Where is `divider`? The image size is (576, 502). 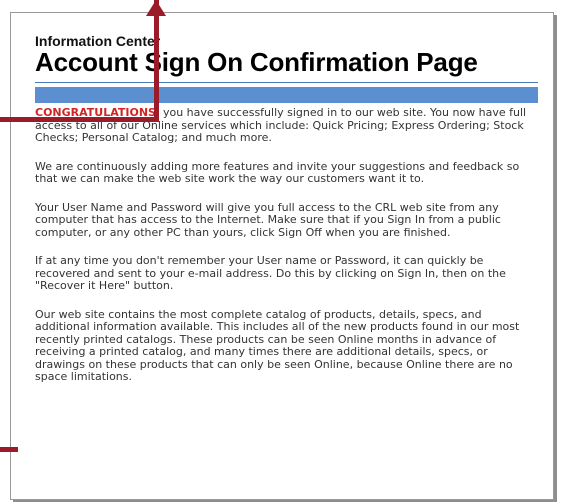
divider is located at coordinates (286, 82).